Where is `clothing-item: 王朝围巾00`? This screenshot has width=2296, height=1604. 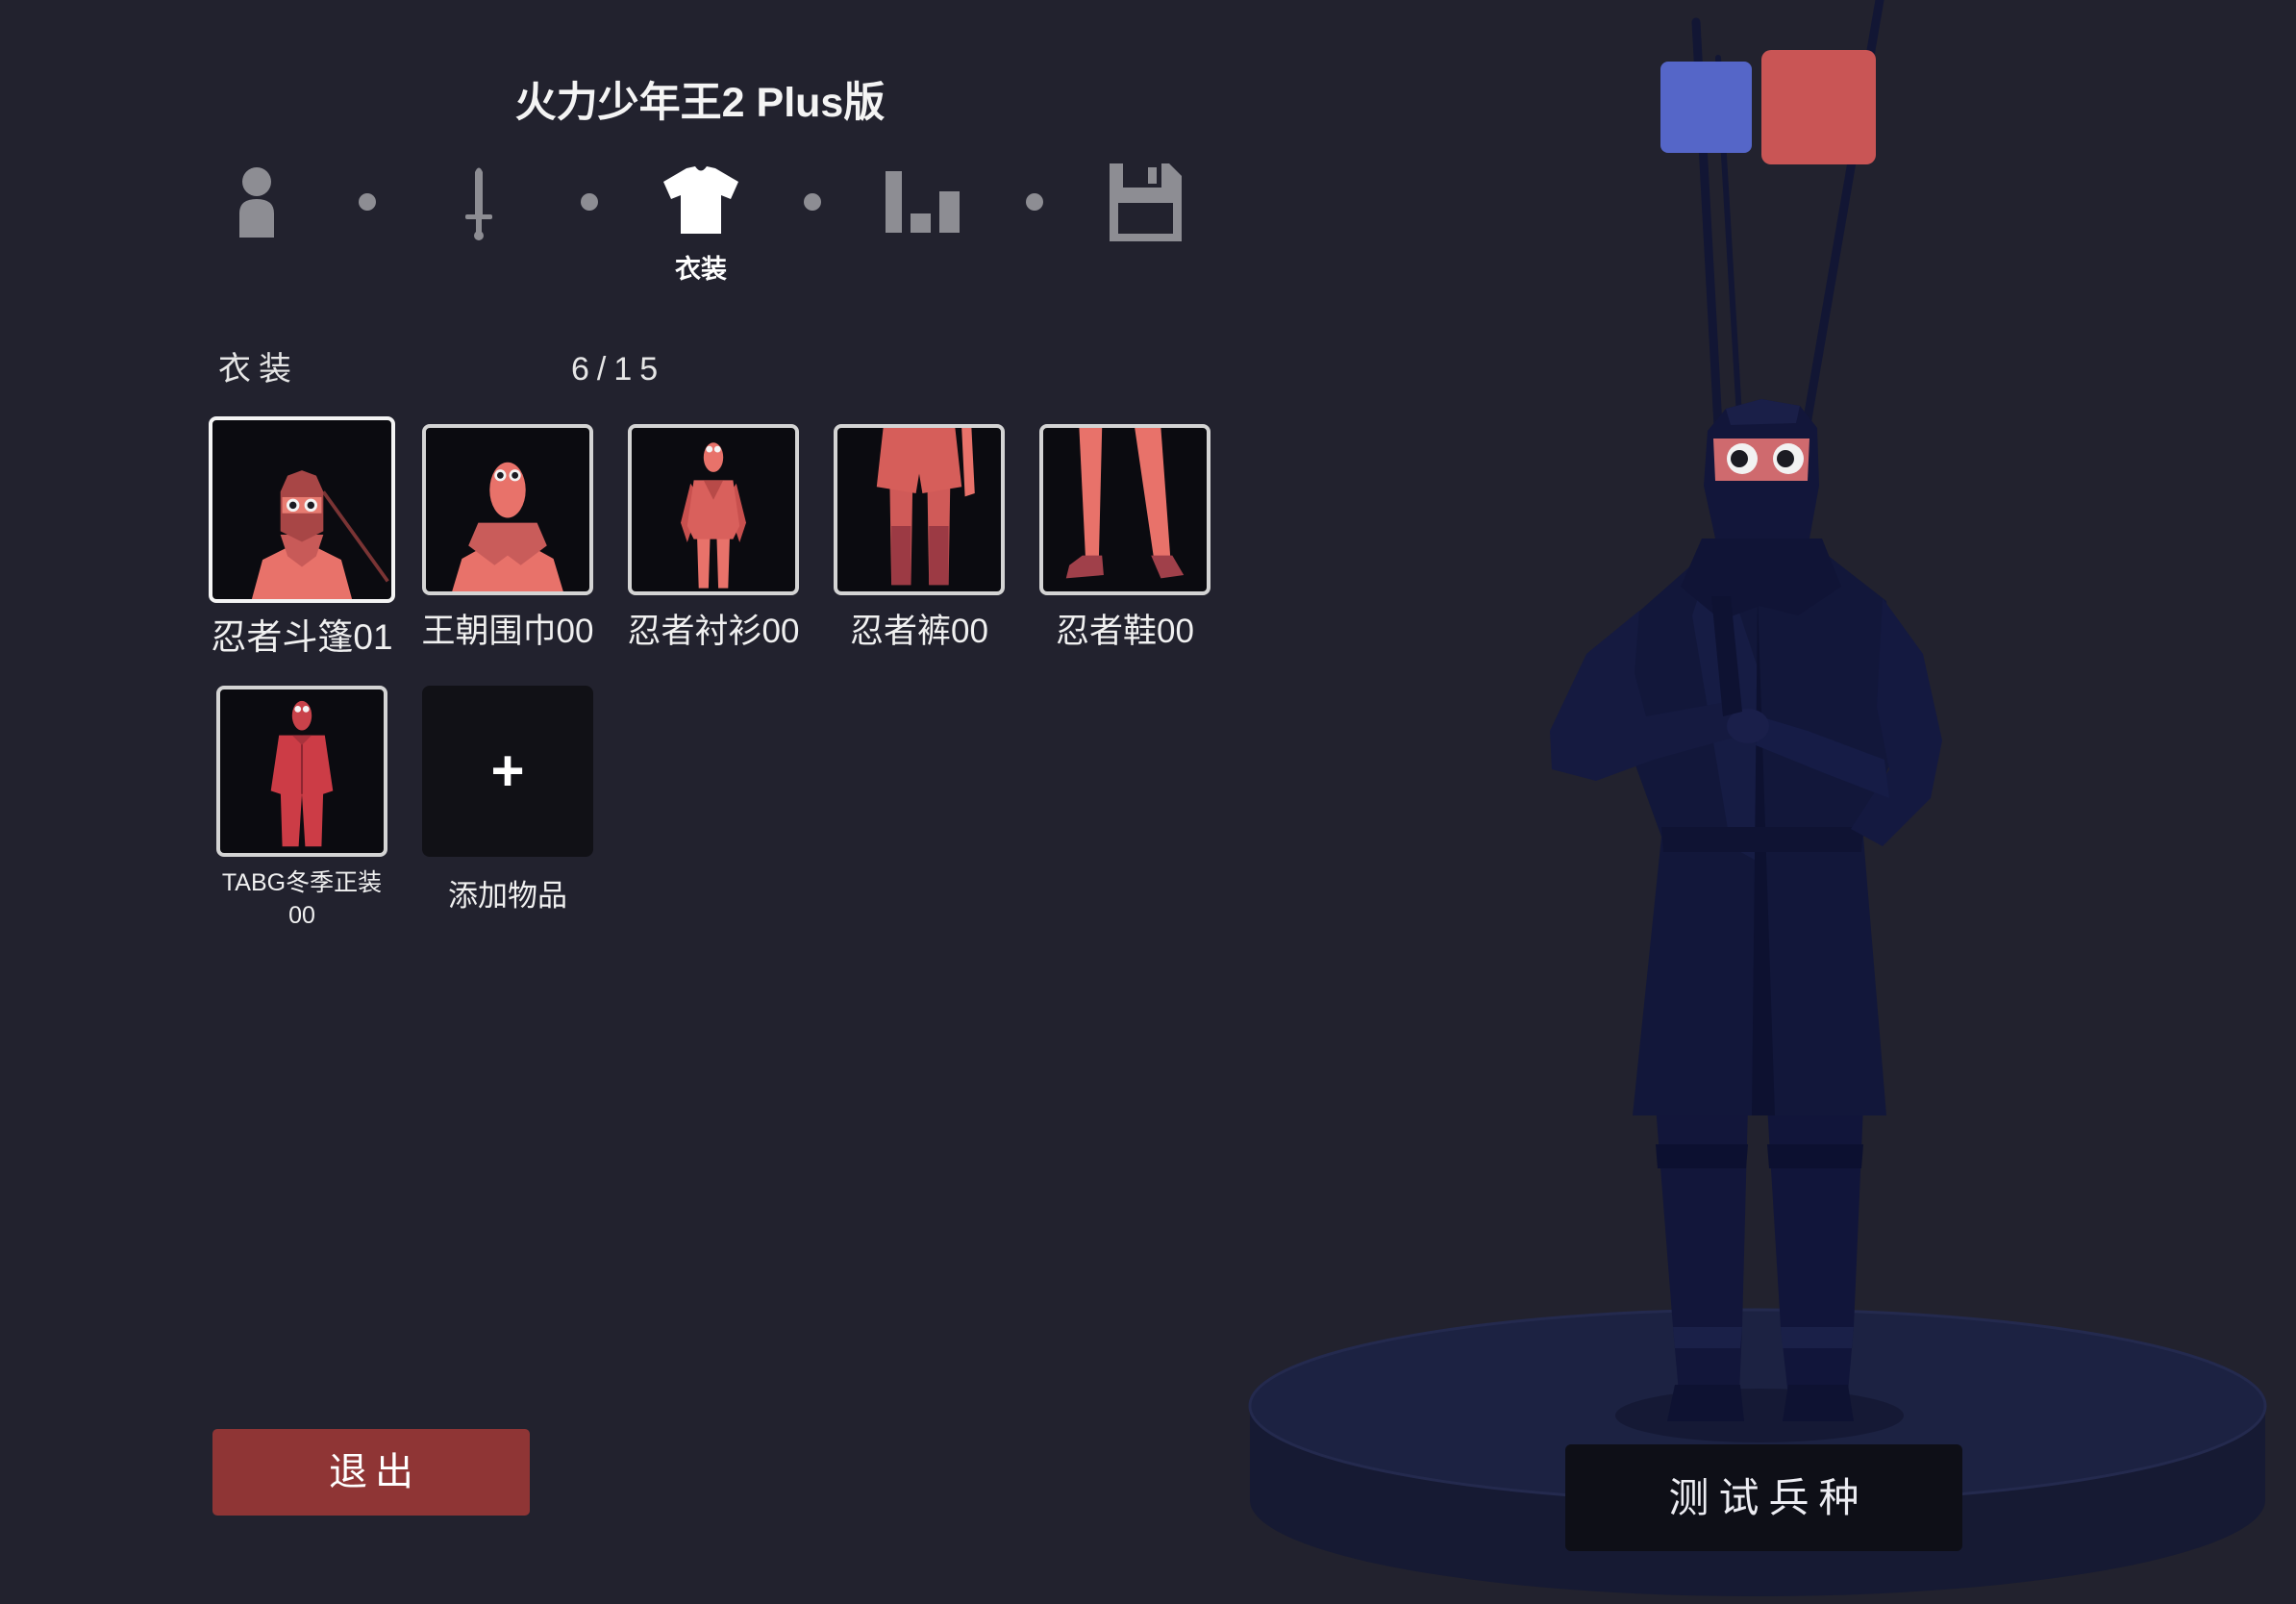 clothing-item: 王朝围巾00 is located at coordinates (508, 533).